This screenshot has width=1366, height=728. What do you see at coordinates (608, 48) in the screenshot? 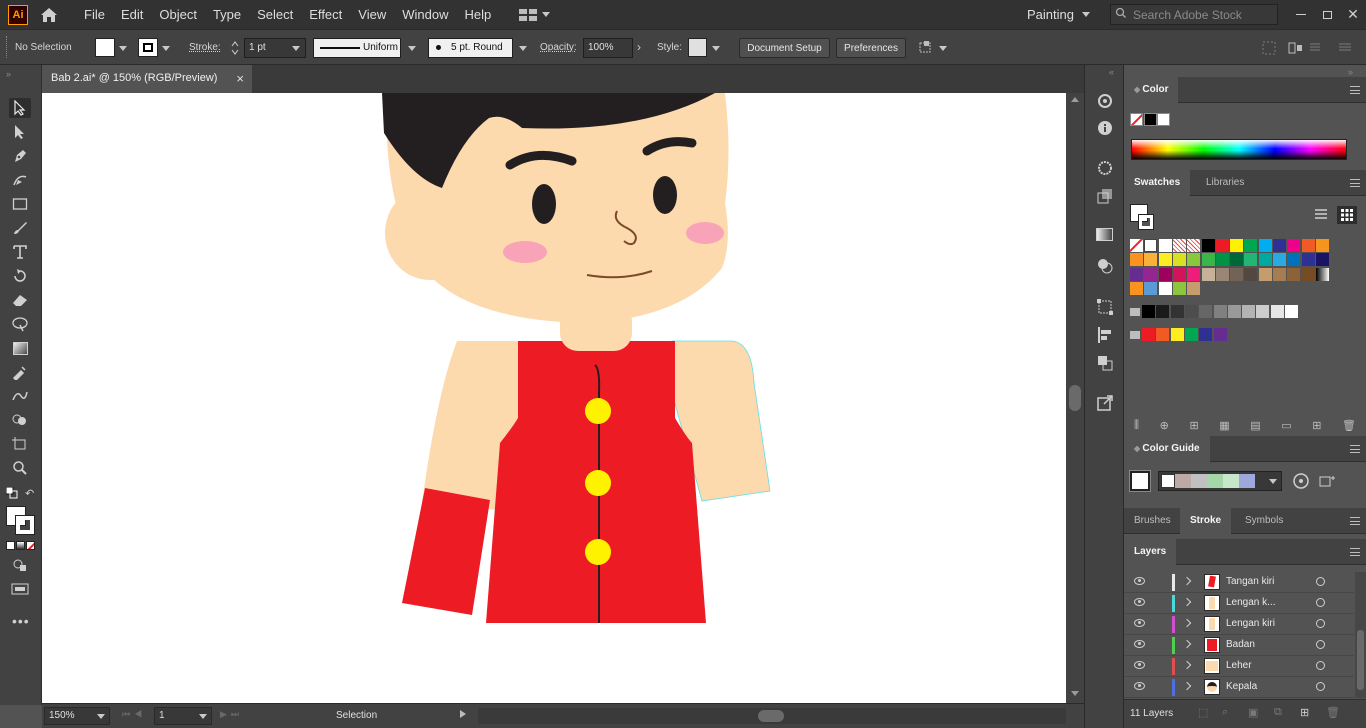
I see `opacity-field: 100%` at bounding box center [608, 48].